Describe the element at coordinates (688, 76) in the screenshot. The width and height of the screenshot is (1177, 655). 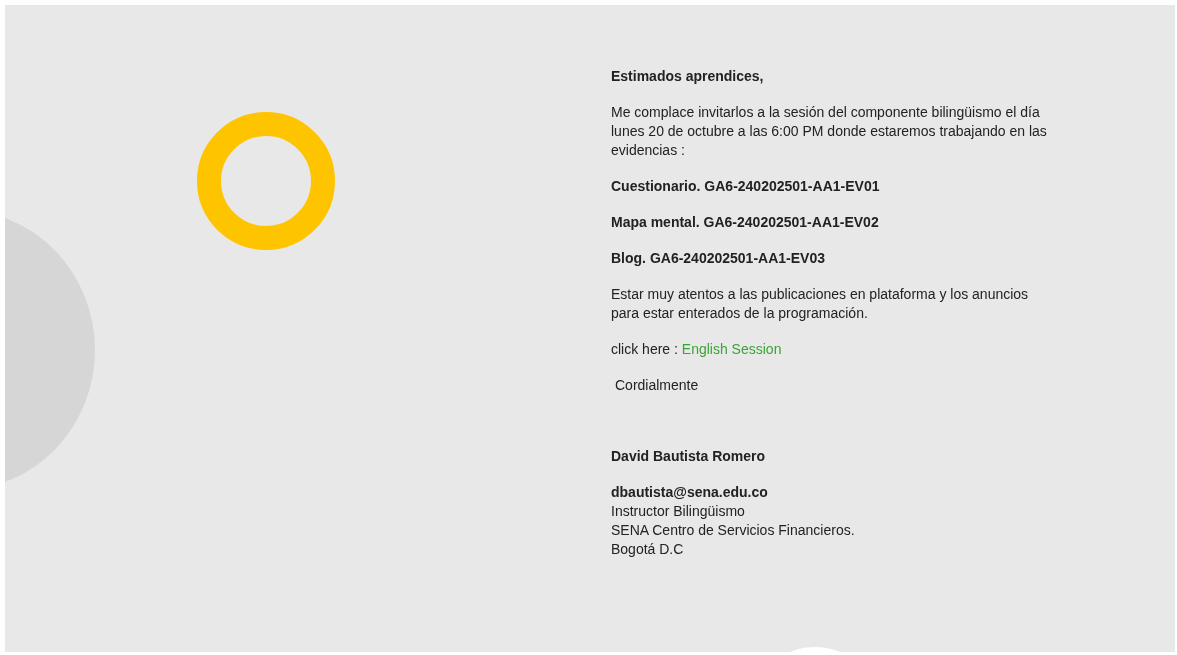
I see `greeting: Estimados aprendices,` at that location.